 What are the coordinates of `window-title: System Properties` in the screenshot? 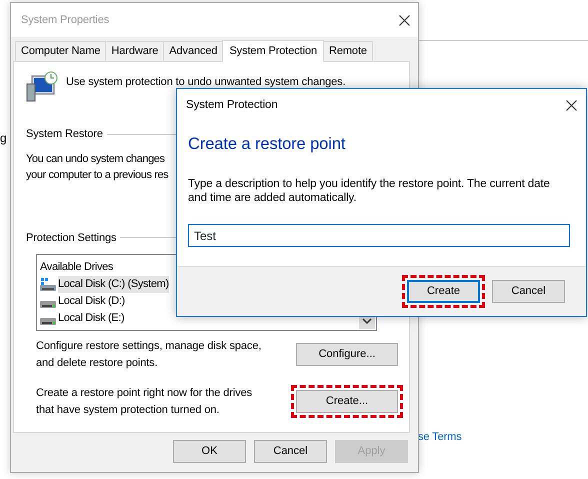 It's located at (65, 20).